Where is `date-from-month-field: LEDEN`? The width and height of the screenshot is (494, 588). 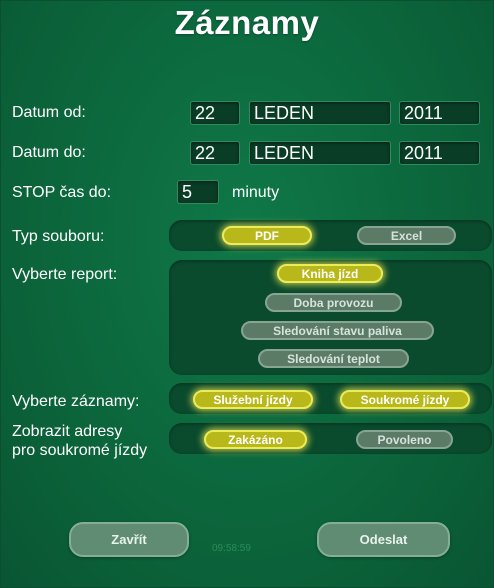
date-from-month-field: LEDEN is located at coordinates (320, 113).